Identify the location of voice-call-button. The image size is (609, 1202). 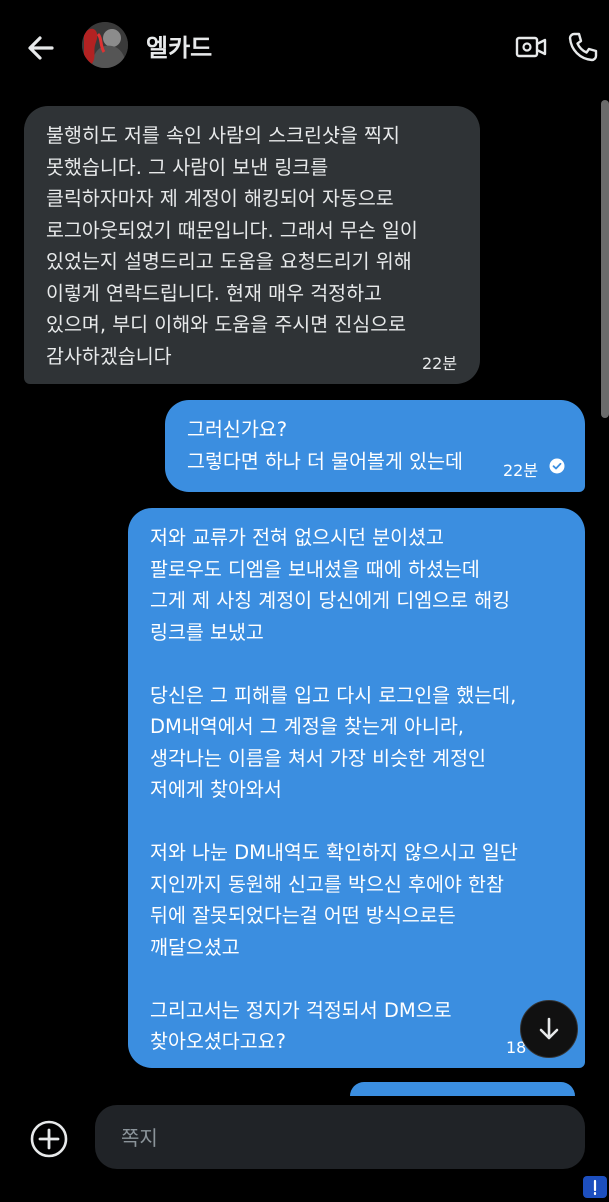
(583, 47).